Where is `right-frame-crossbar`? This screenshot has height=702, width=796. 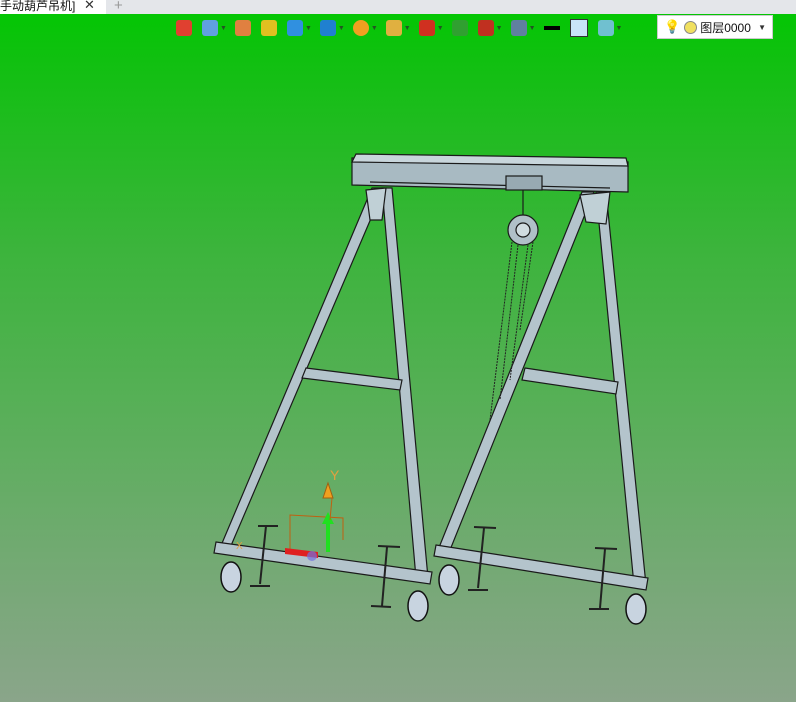
right-frame-crossbar is located at coordinates (570, 381).